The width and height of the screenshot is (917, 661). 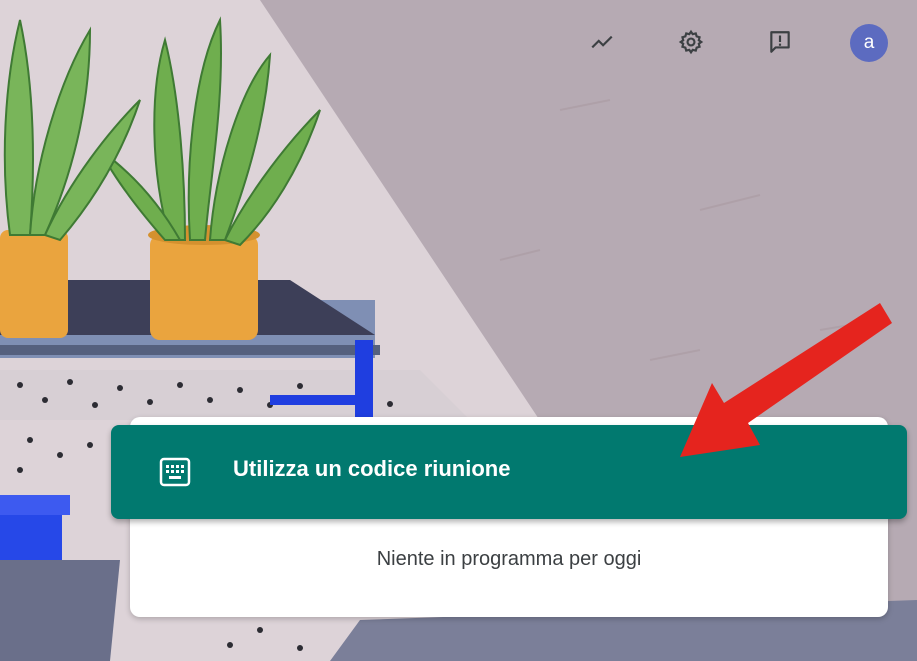 I want to click on avatar-letter: a, so click(x=869, y=42).